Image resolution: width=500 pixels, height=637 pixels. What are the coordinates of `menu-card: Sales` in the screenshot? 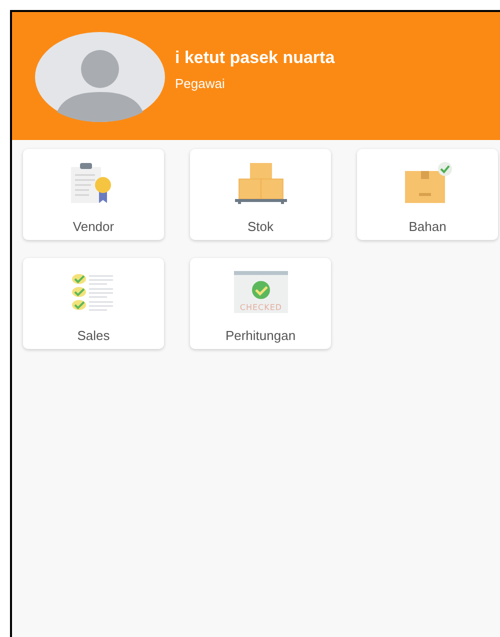 It's located at (93, 303).